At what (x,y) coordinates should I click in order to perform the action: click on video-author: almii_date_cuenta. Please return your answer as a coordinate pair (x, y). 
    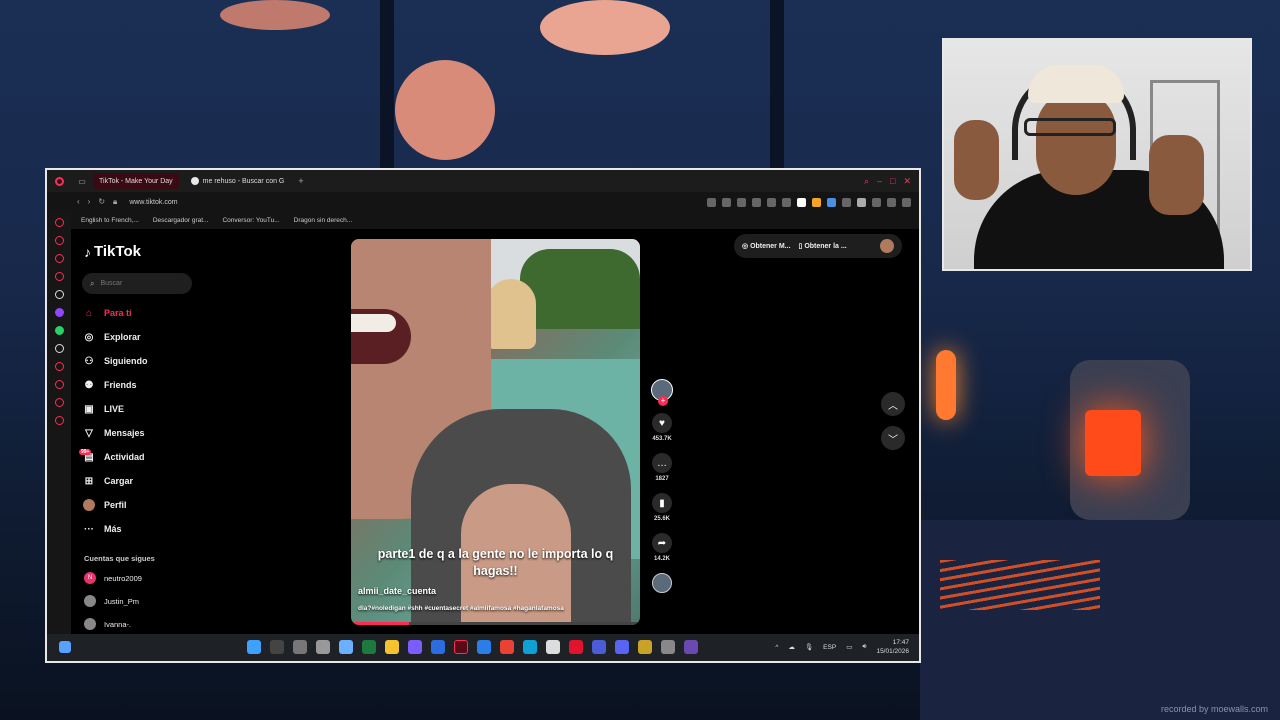
    Looking at the image, I should click on (397, 591).